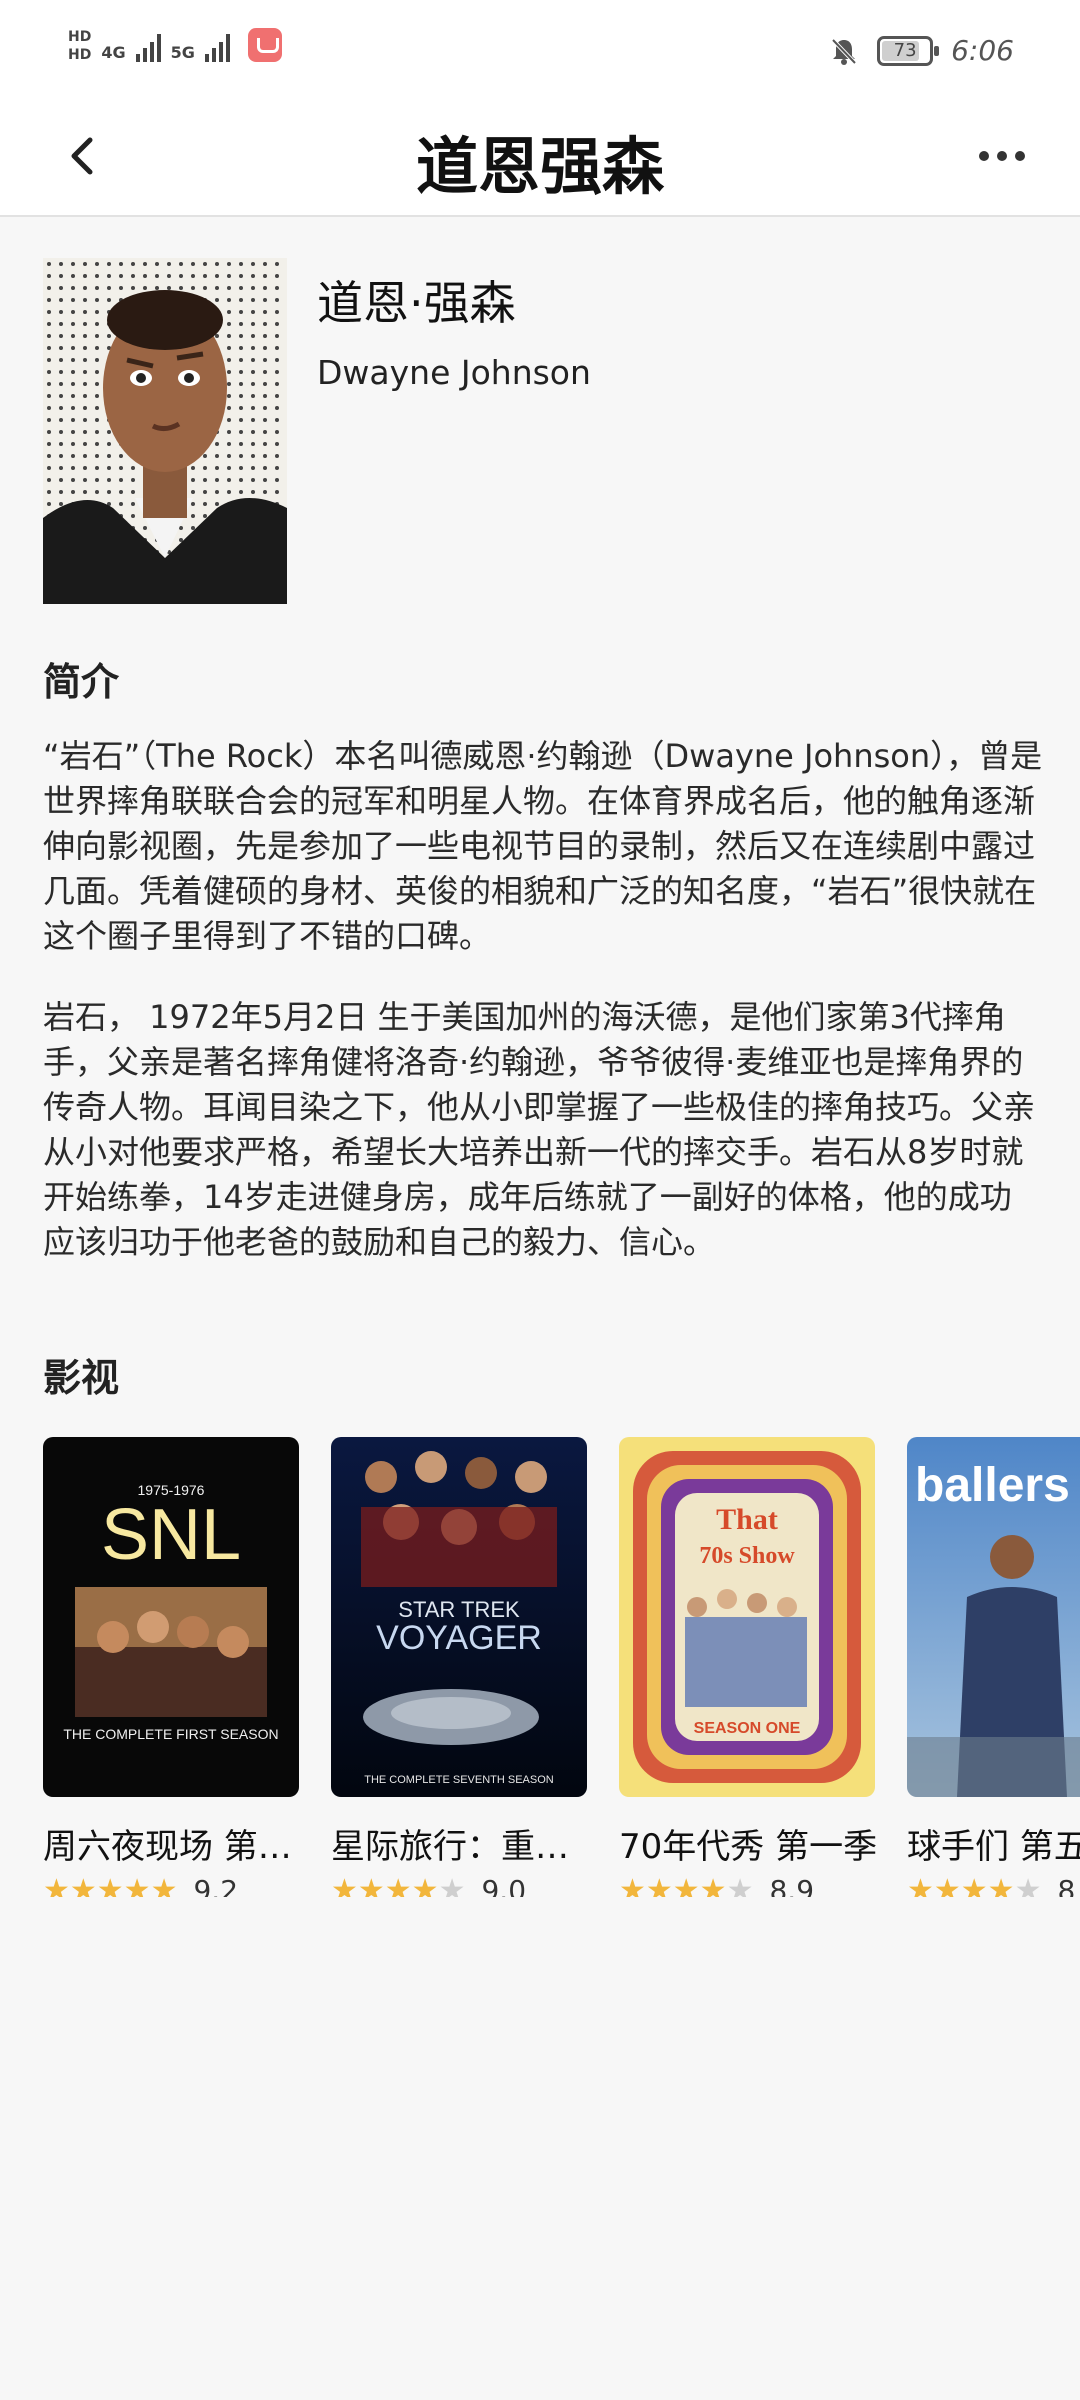 This screenshot has height=2400, width=1080. Describe the element at coordinates (747, 1617) in the screenshot. I see `film-poster: That 70s Show SEASON ONE` at that location.